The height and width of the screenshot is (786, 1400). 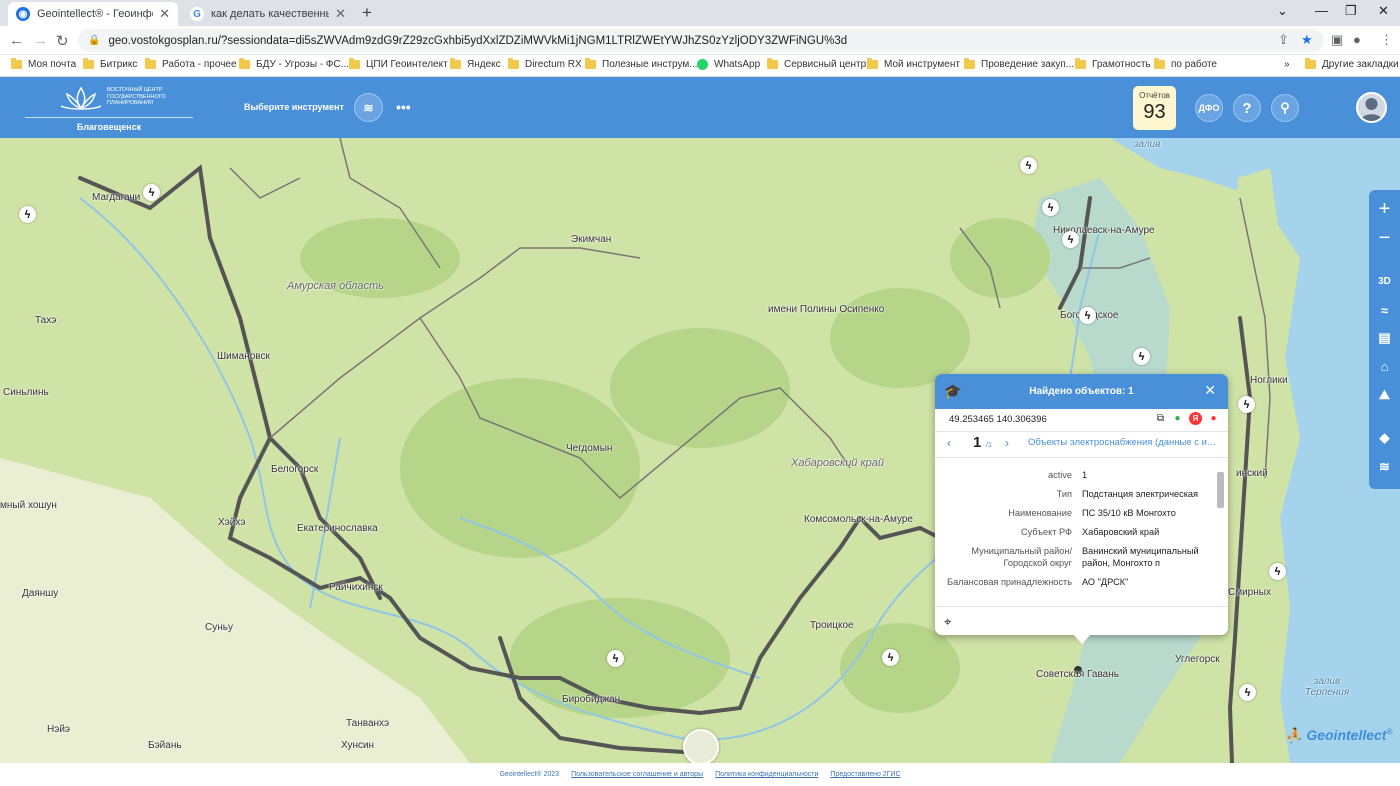 What do you see at coordinates (1064, 494) in the screenshot?
I see `attribute-key: Тип` at bounding box center [1064, 494].